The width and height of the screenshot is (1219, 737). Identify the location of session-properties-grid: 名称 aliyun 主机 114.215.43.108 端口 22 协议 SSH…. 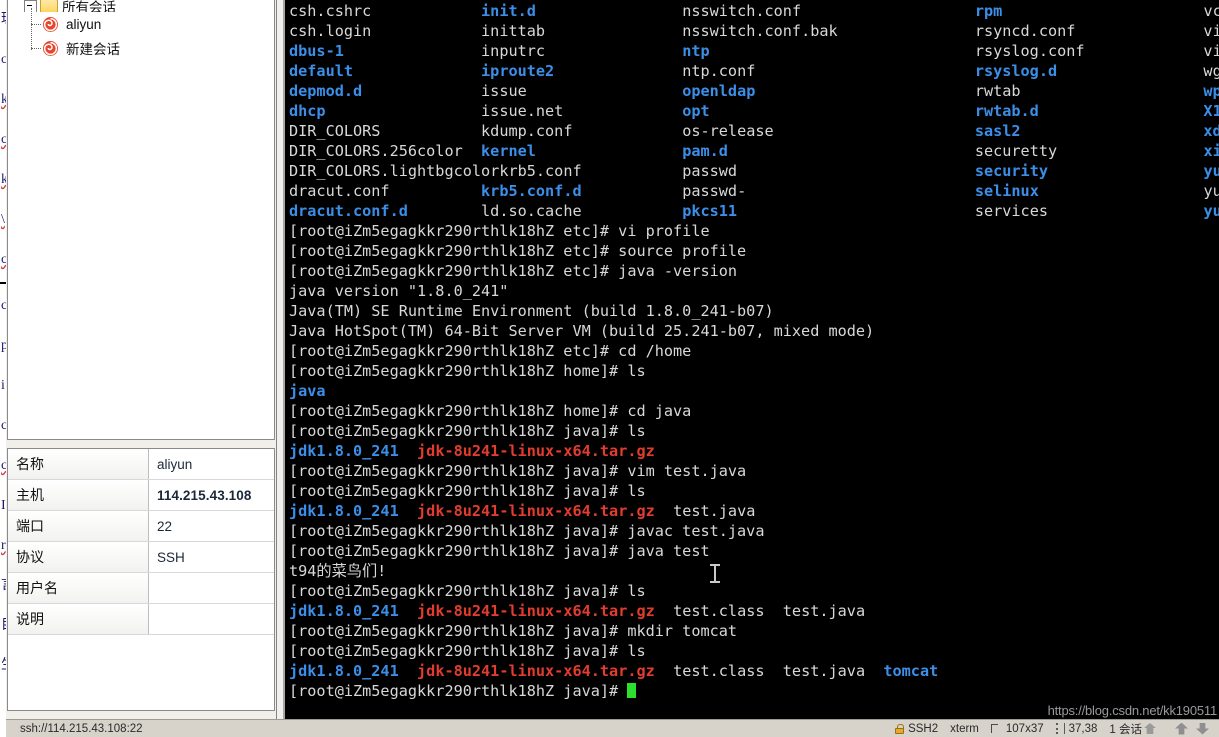
(141, 579).